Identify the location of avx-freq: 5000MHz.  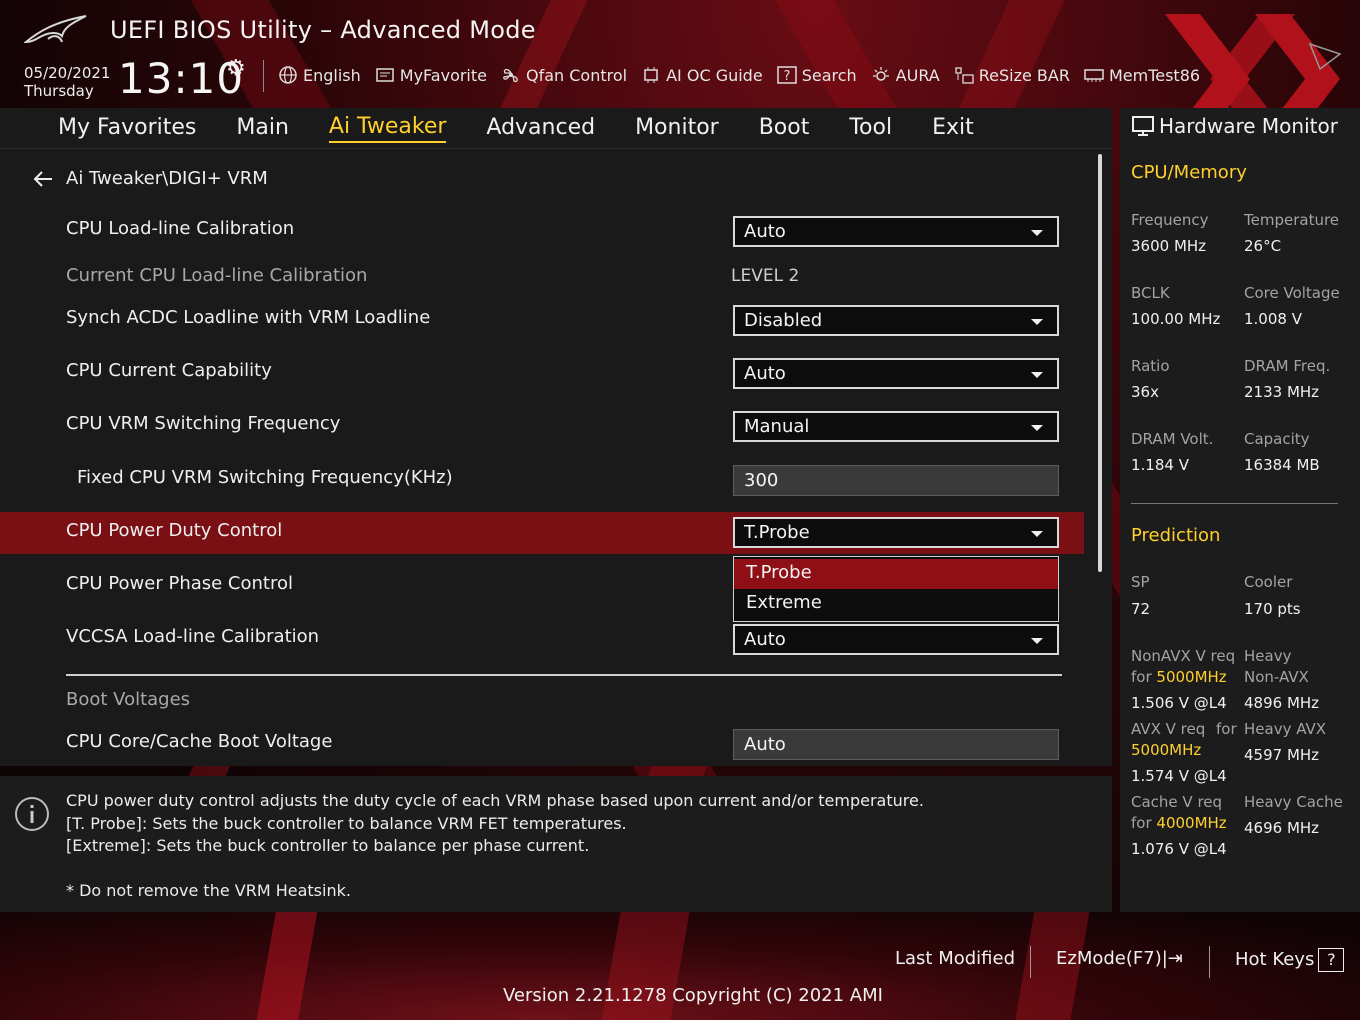
(1166, 750).